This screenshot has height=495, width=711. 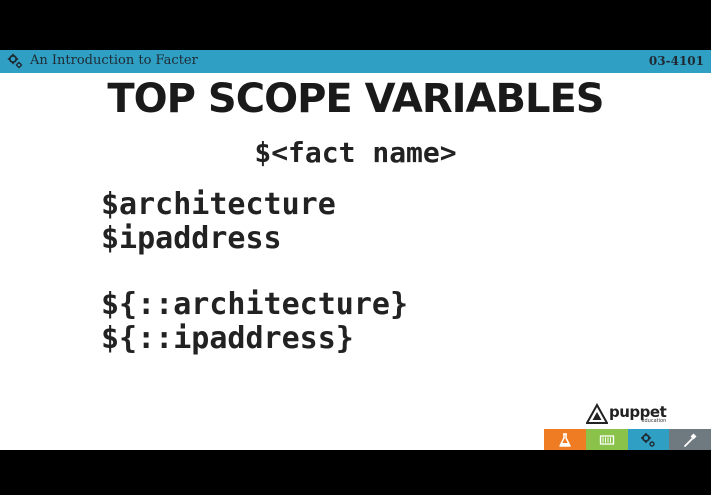 I want to click on hammer-icon, so click(x=690, y=440).